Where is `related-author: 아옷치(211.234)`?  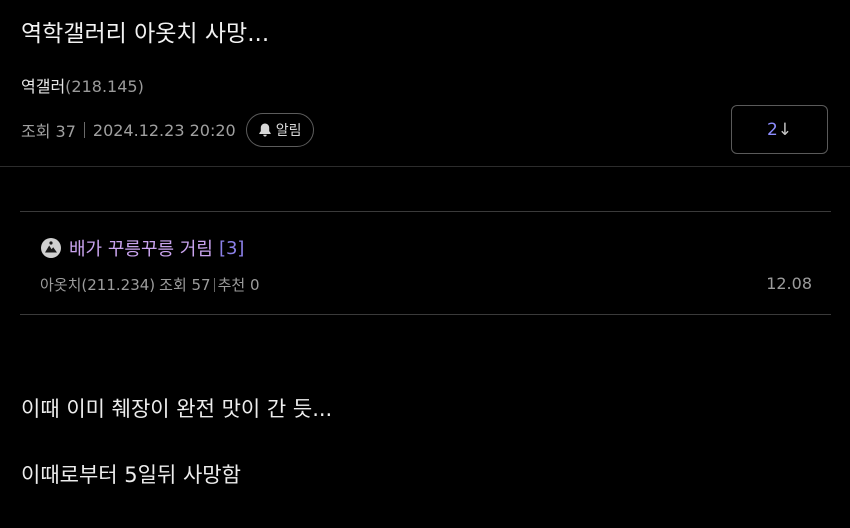 related-author: 아옷치(211.234) is located at coordinates (98, 285).